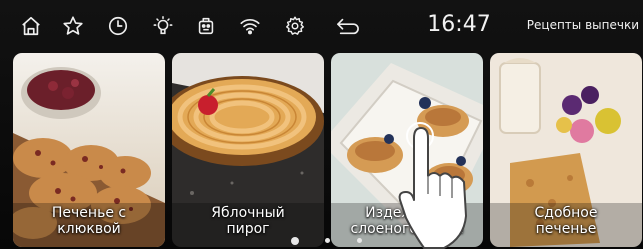 The width and height of the screenshot is (643, 249). What do you see at coordinates (459, 24) in the screenshot?
I see `clock-time: 16:47` at bounding box center [459, 24].